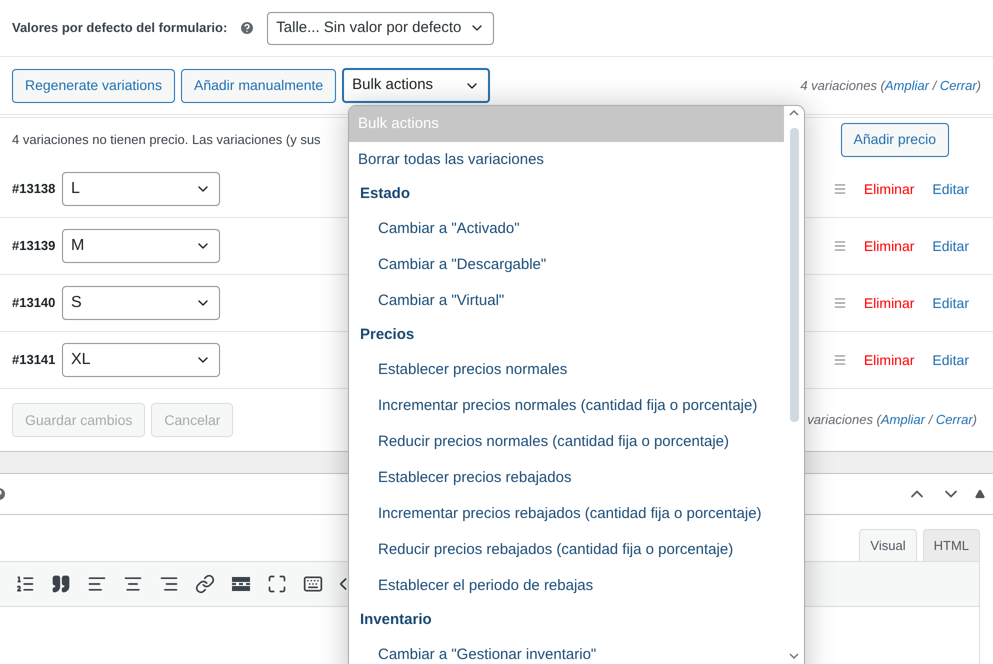  I want to click on collapse-icon, so click(980, 494).